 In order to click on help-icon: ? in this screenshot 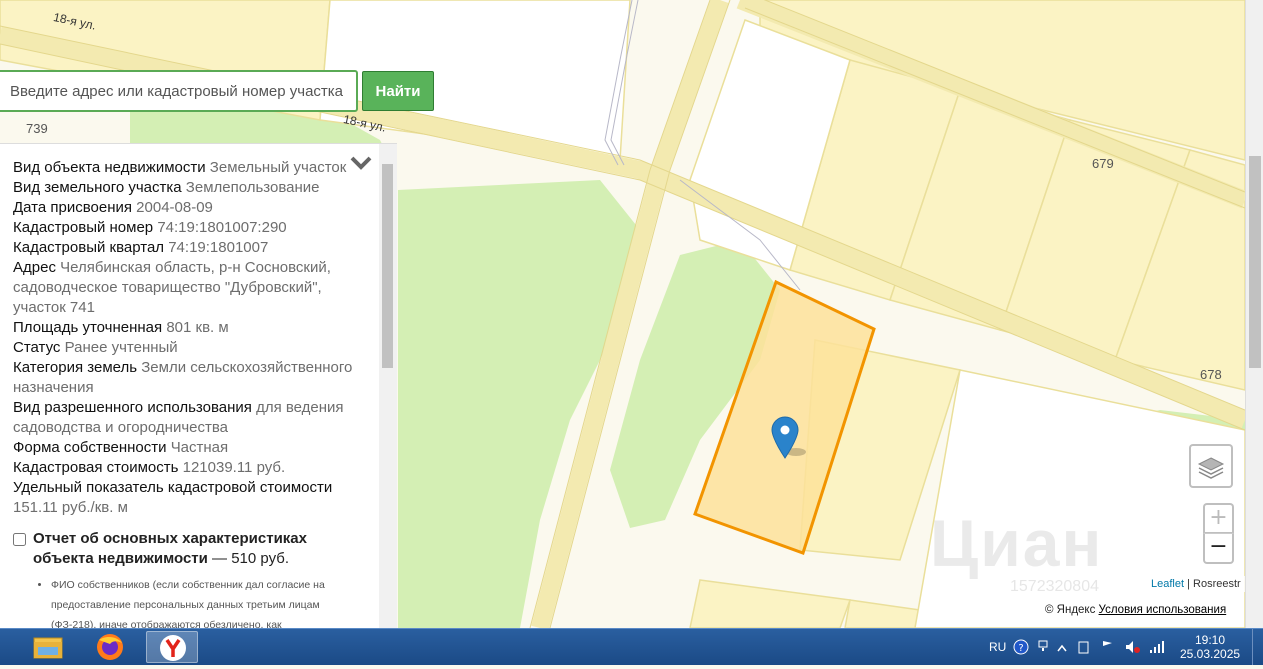, I will do `click(1021, 647)`.